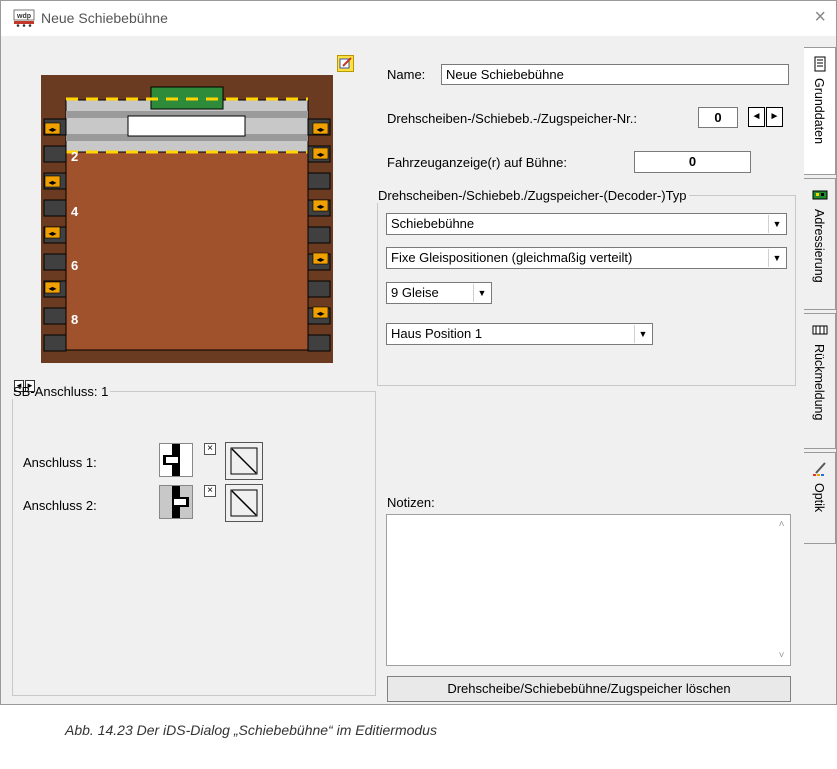 This screenshot has height=769, width=837. I want to click on vehicle-display-label: Fahrzeuganzeige(r) auf Bühne:, so click(477, 162).